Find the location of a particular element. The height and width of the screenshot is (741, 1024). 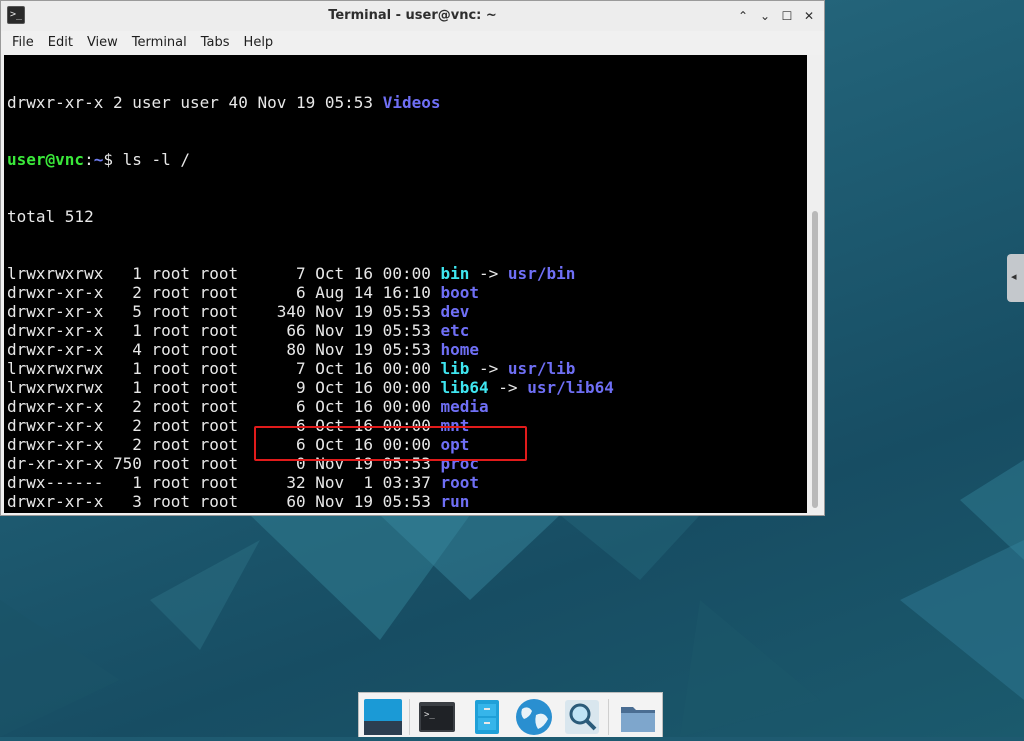

menu-bar: File Edit View Terminal Tabs Help is located at coordinates (412, 42).